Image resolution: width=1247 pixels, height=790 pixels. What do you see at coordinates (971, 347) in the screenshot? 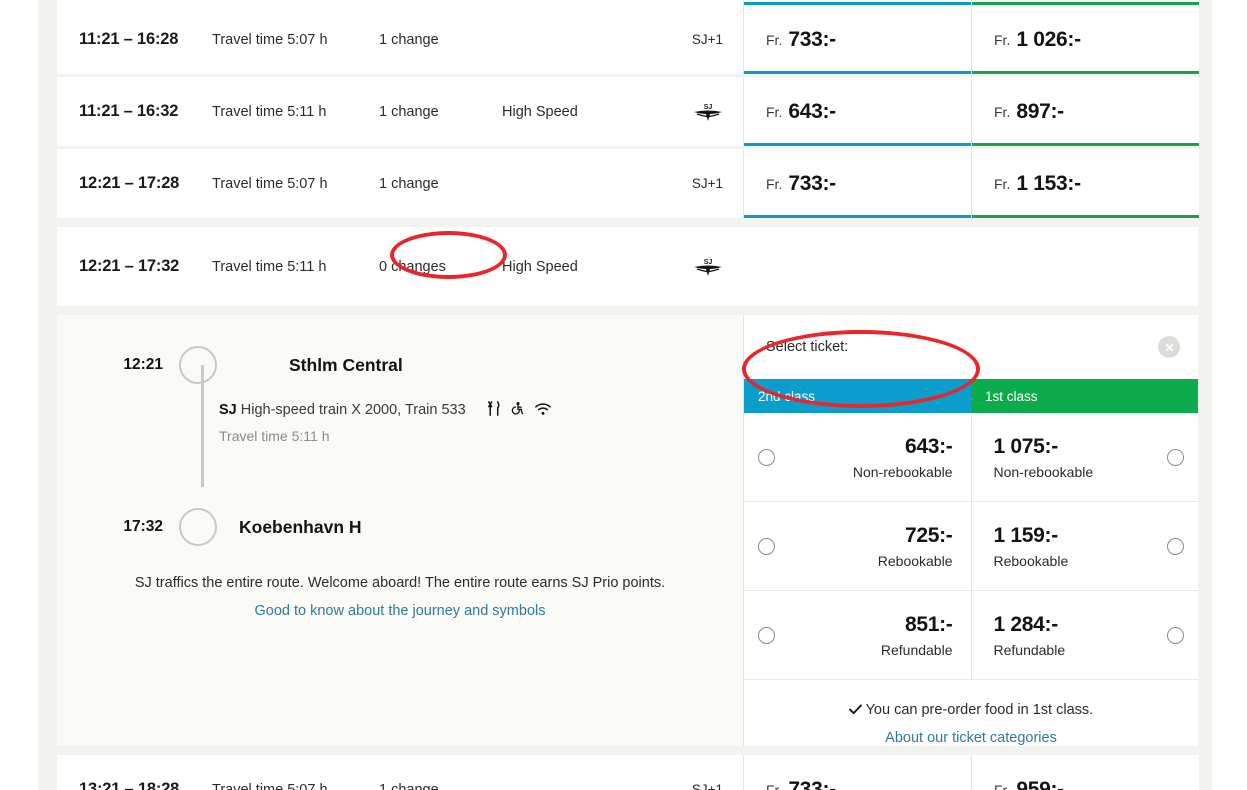
I see `ticket-panel-header: Select ticket:` at bounding box center [971, 347].